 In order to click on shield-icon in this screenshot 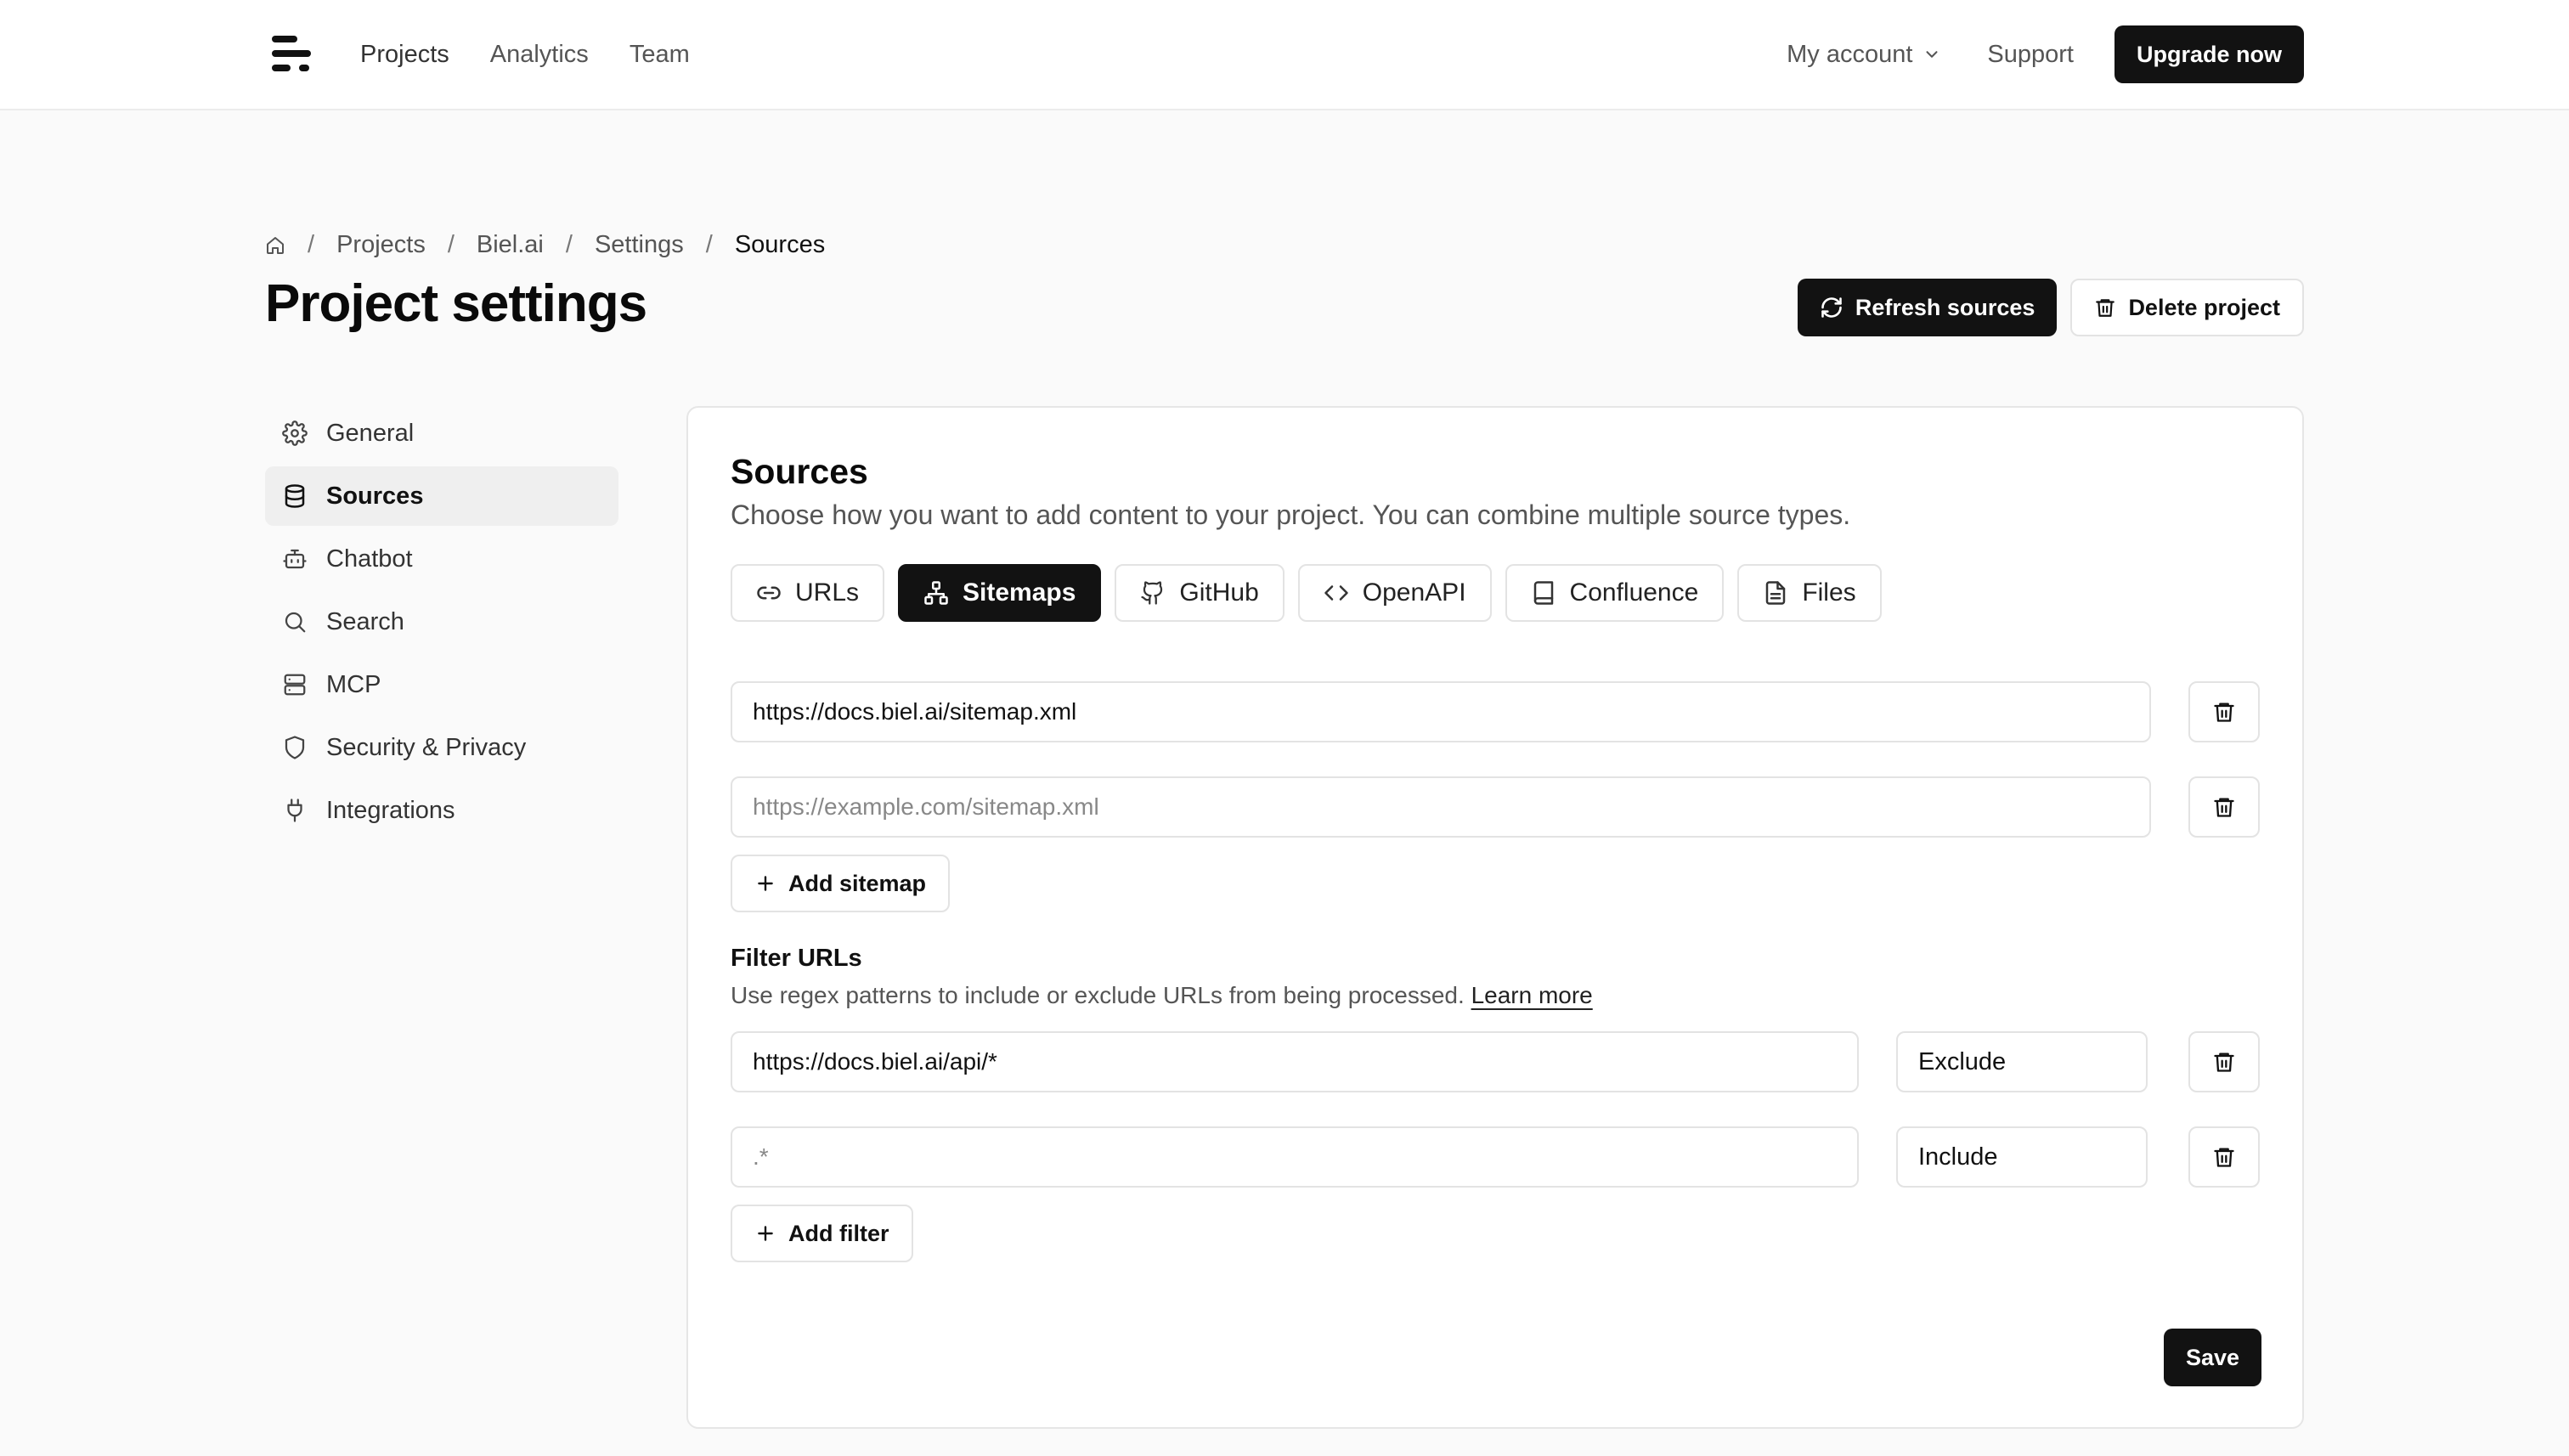, I will do `click(295, 748)`.